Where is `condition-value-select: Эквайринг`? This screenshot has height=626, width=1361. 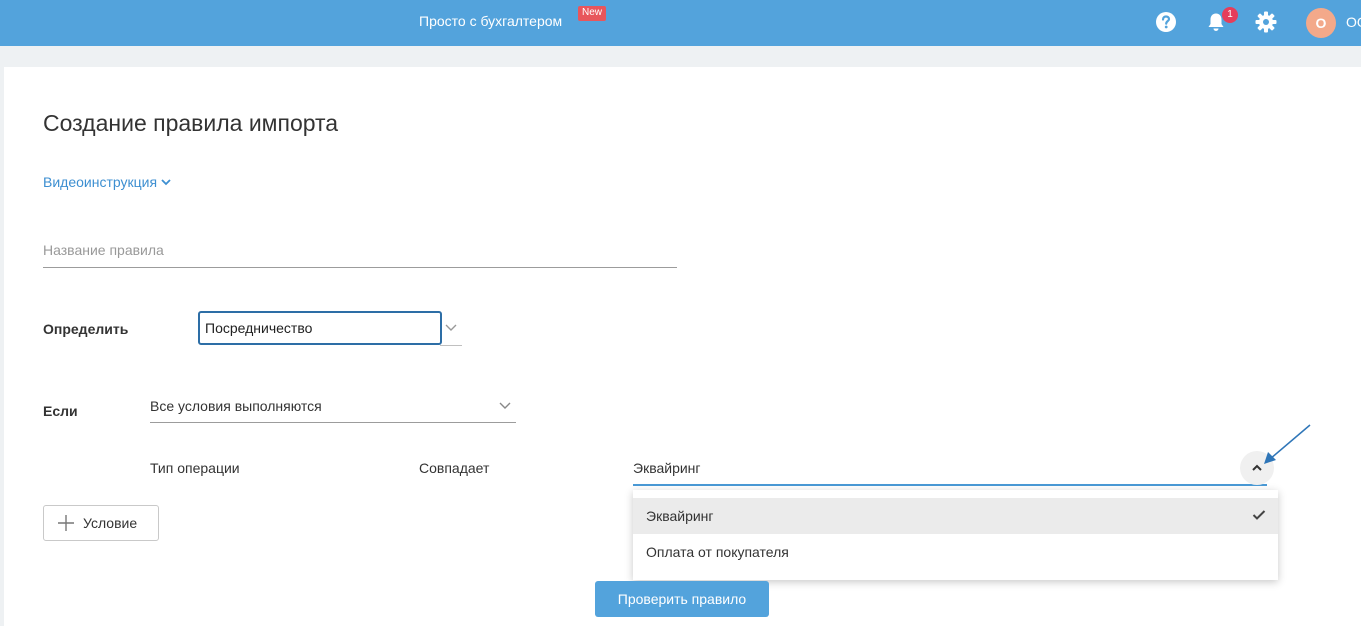 condition-value-select: Эквайринг is located at coordinates (950, 469).